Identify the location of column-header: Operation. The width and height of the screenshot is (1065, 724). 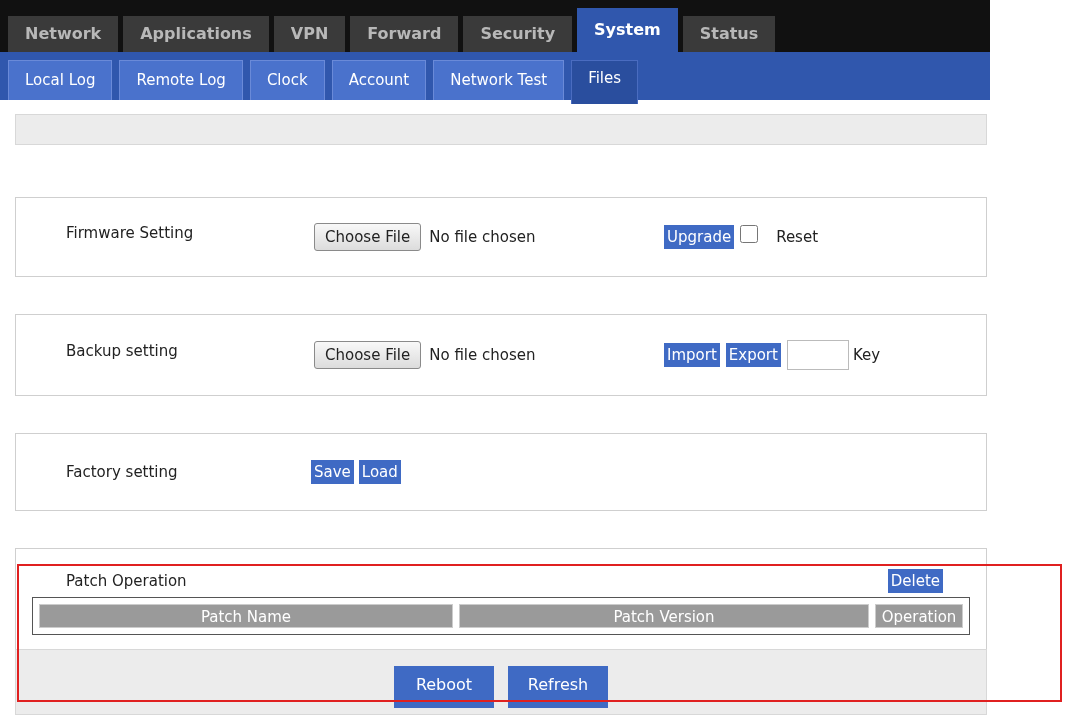
(919, 616).